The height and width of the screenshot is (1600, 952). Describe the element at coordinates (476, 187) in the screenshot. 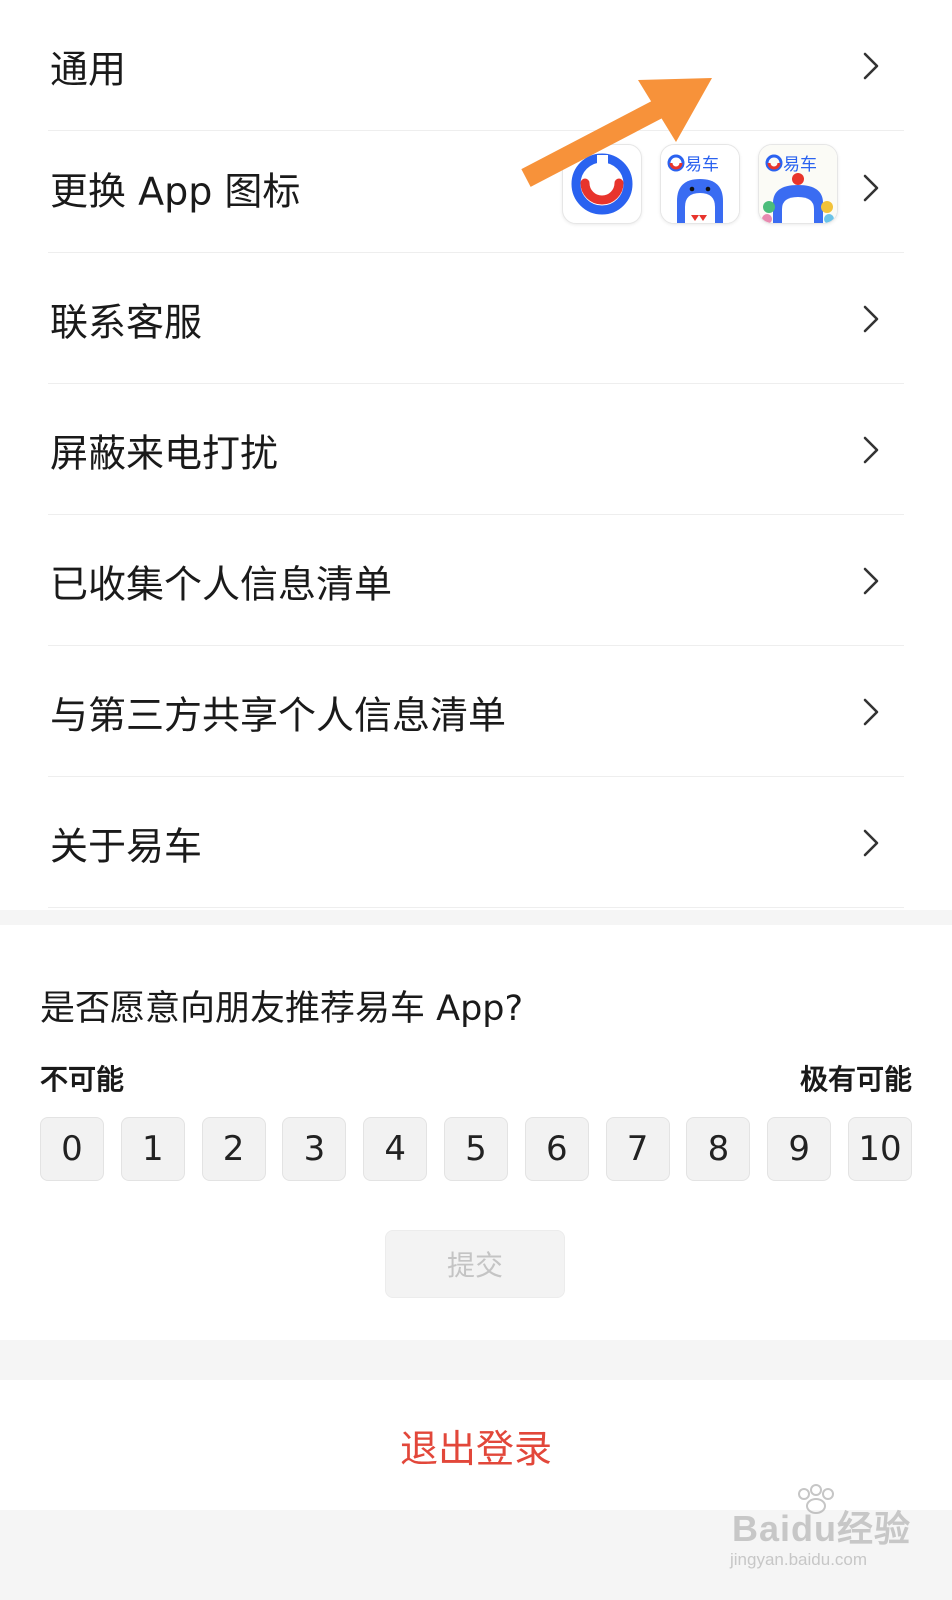

I see `menu-item-change-app-icon: 更换 App 图标 易车 易车` at that location.